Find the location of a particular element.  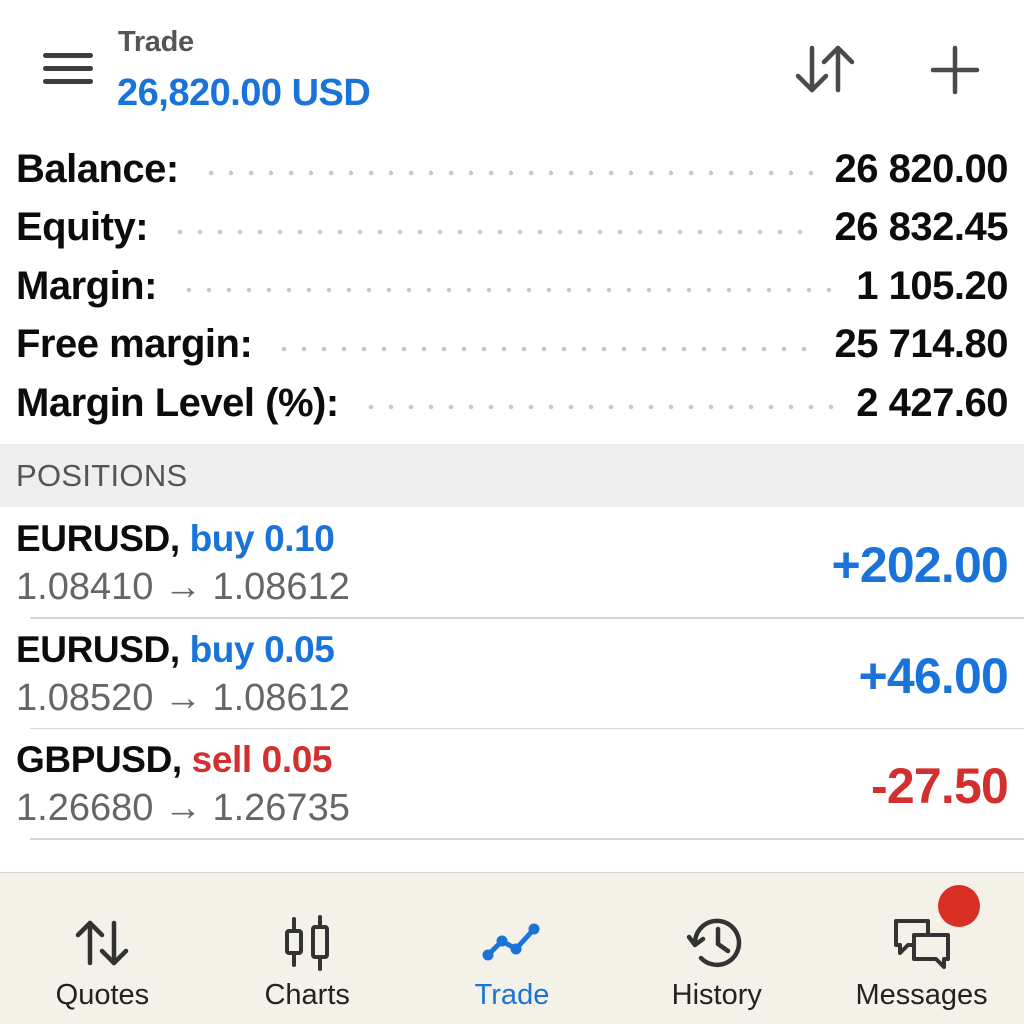

bottom-navigation: Quotes Charts Trade History Messages is located at coordinates (512, 948).